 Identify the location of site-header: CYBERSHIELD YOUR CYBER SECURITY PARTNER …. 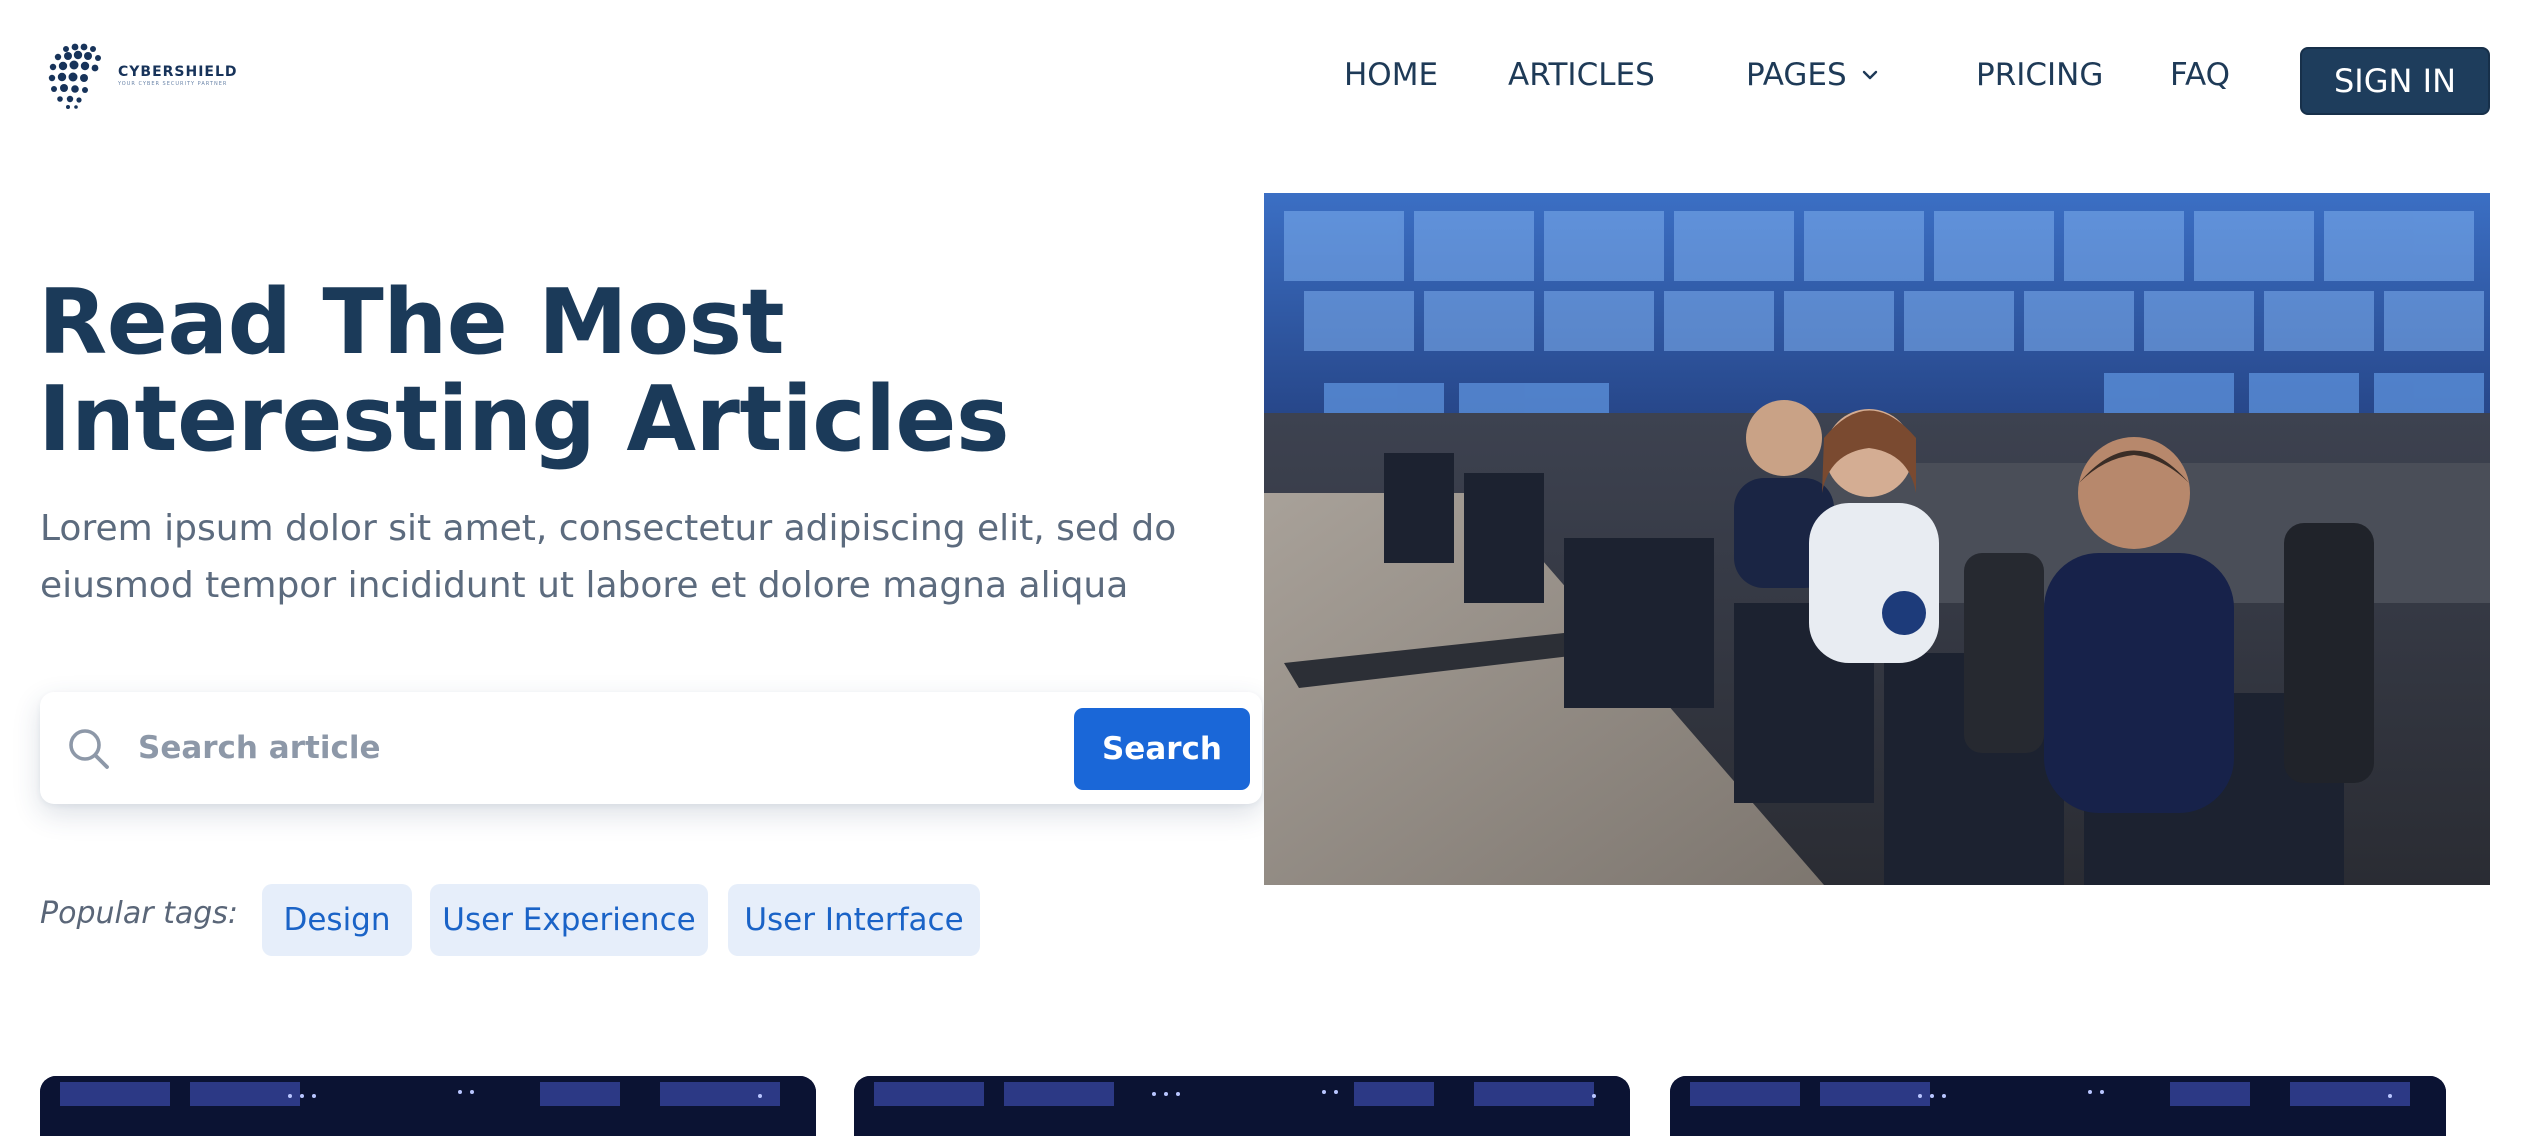
(1262, 75).